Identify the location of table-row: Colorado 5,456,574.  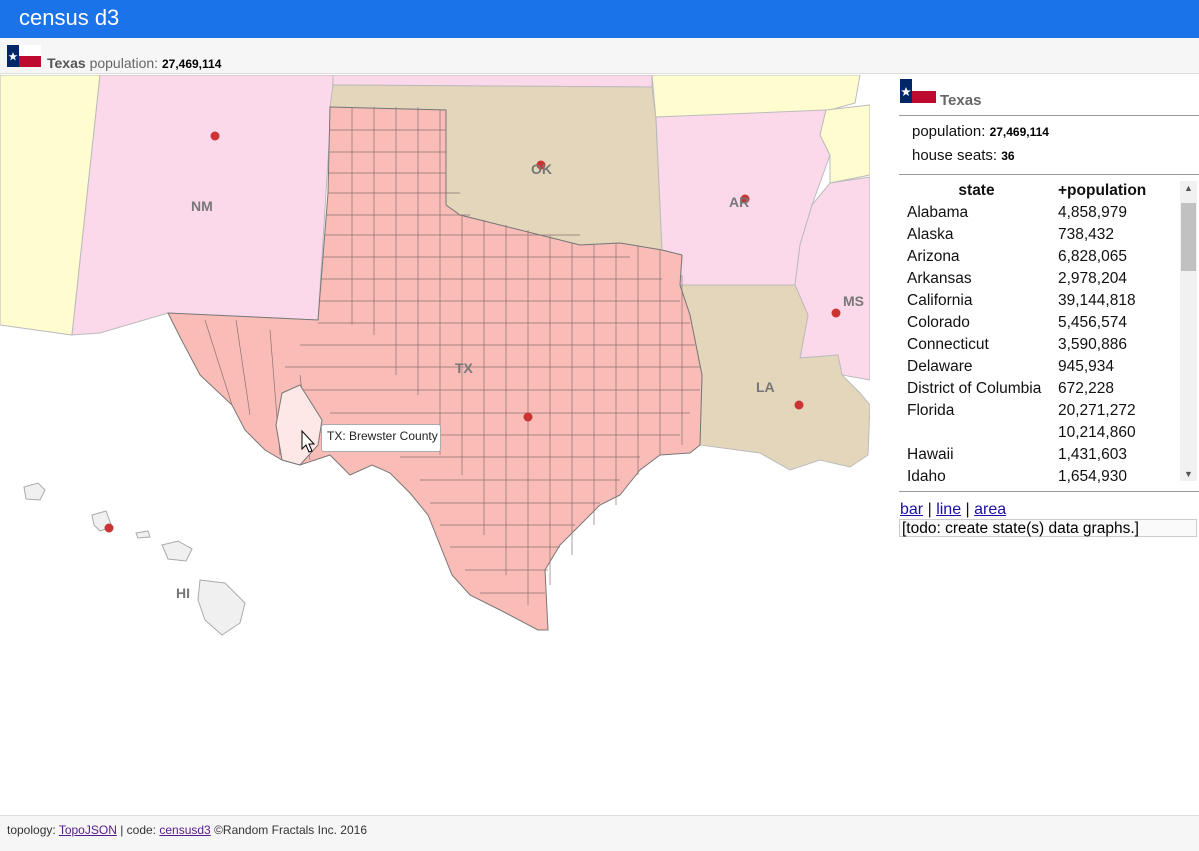
(1041, 323).